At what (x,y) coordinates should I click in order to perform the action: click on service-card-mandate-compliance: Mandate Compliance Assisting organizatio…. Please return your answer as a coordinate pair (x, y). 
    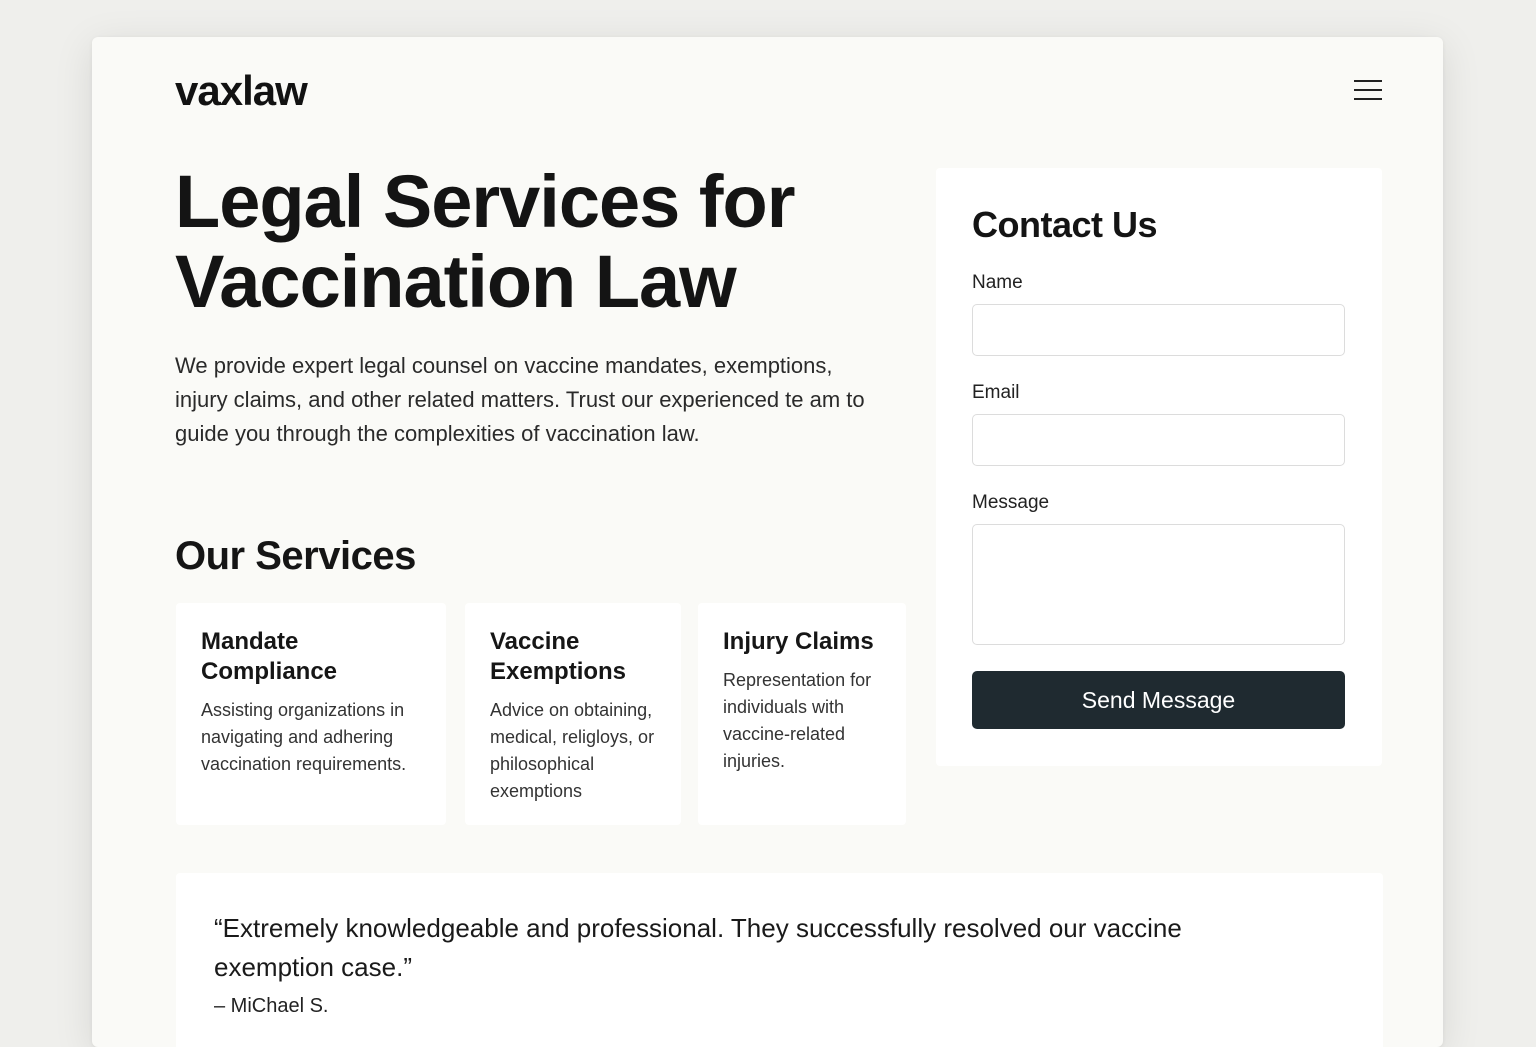
    Looking at the image, I should click on (311, 714).